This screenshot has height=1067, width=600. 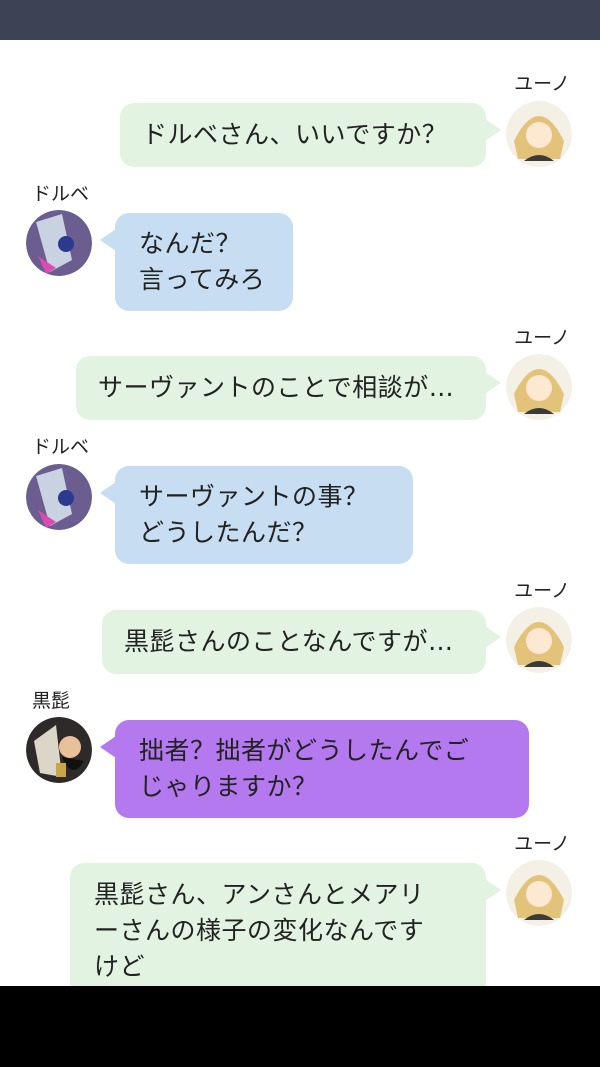 What do you see at coordinates (259, 930) in the screenshot?
I see `message-text: ーさんの様子の変化なんです` at bounding box center [259, 930].